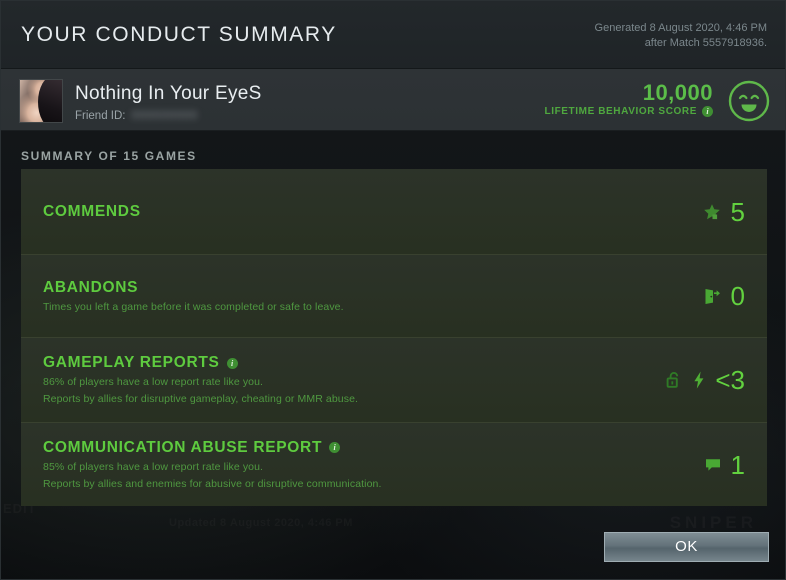  What do you see at coordinates (737, 211) in the screenshot?
I see `row-commends-value: 5` at bounding box center [737, 211].